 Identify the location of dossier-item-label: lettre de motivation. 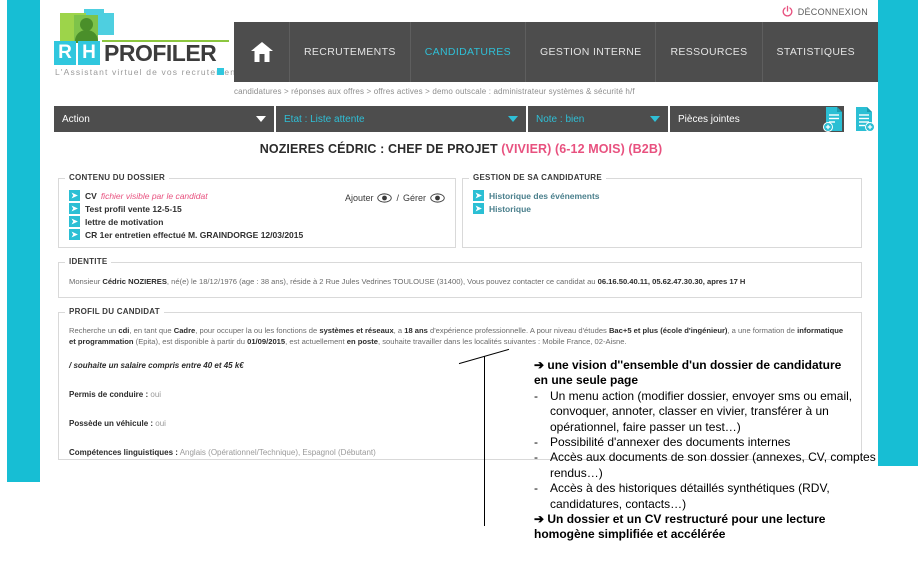
(124, 221).